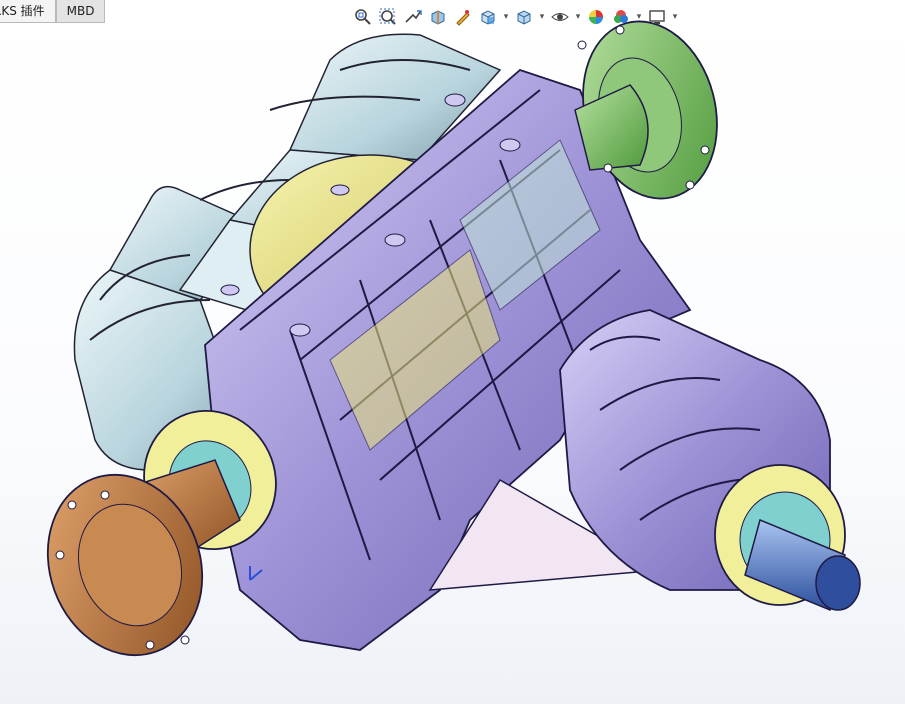 This screenshot has height=704, width=905. I want to click on zoom-to-fit-icon, so click(363, 17).